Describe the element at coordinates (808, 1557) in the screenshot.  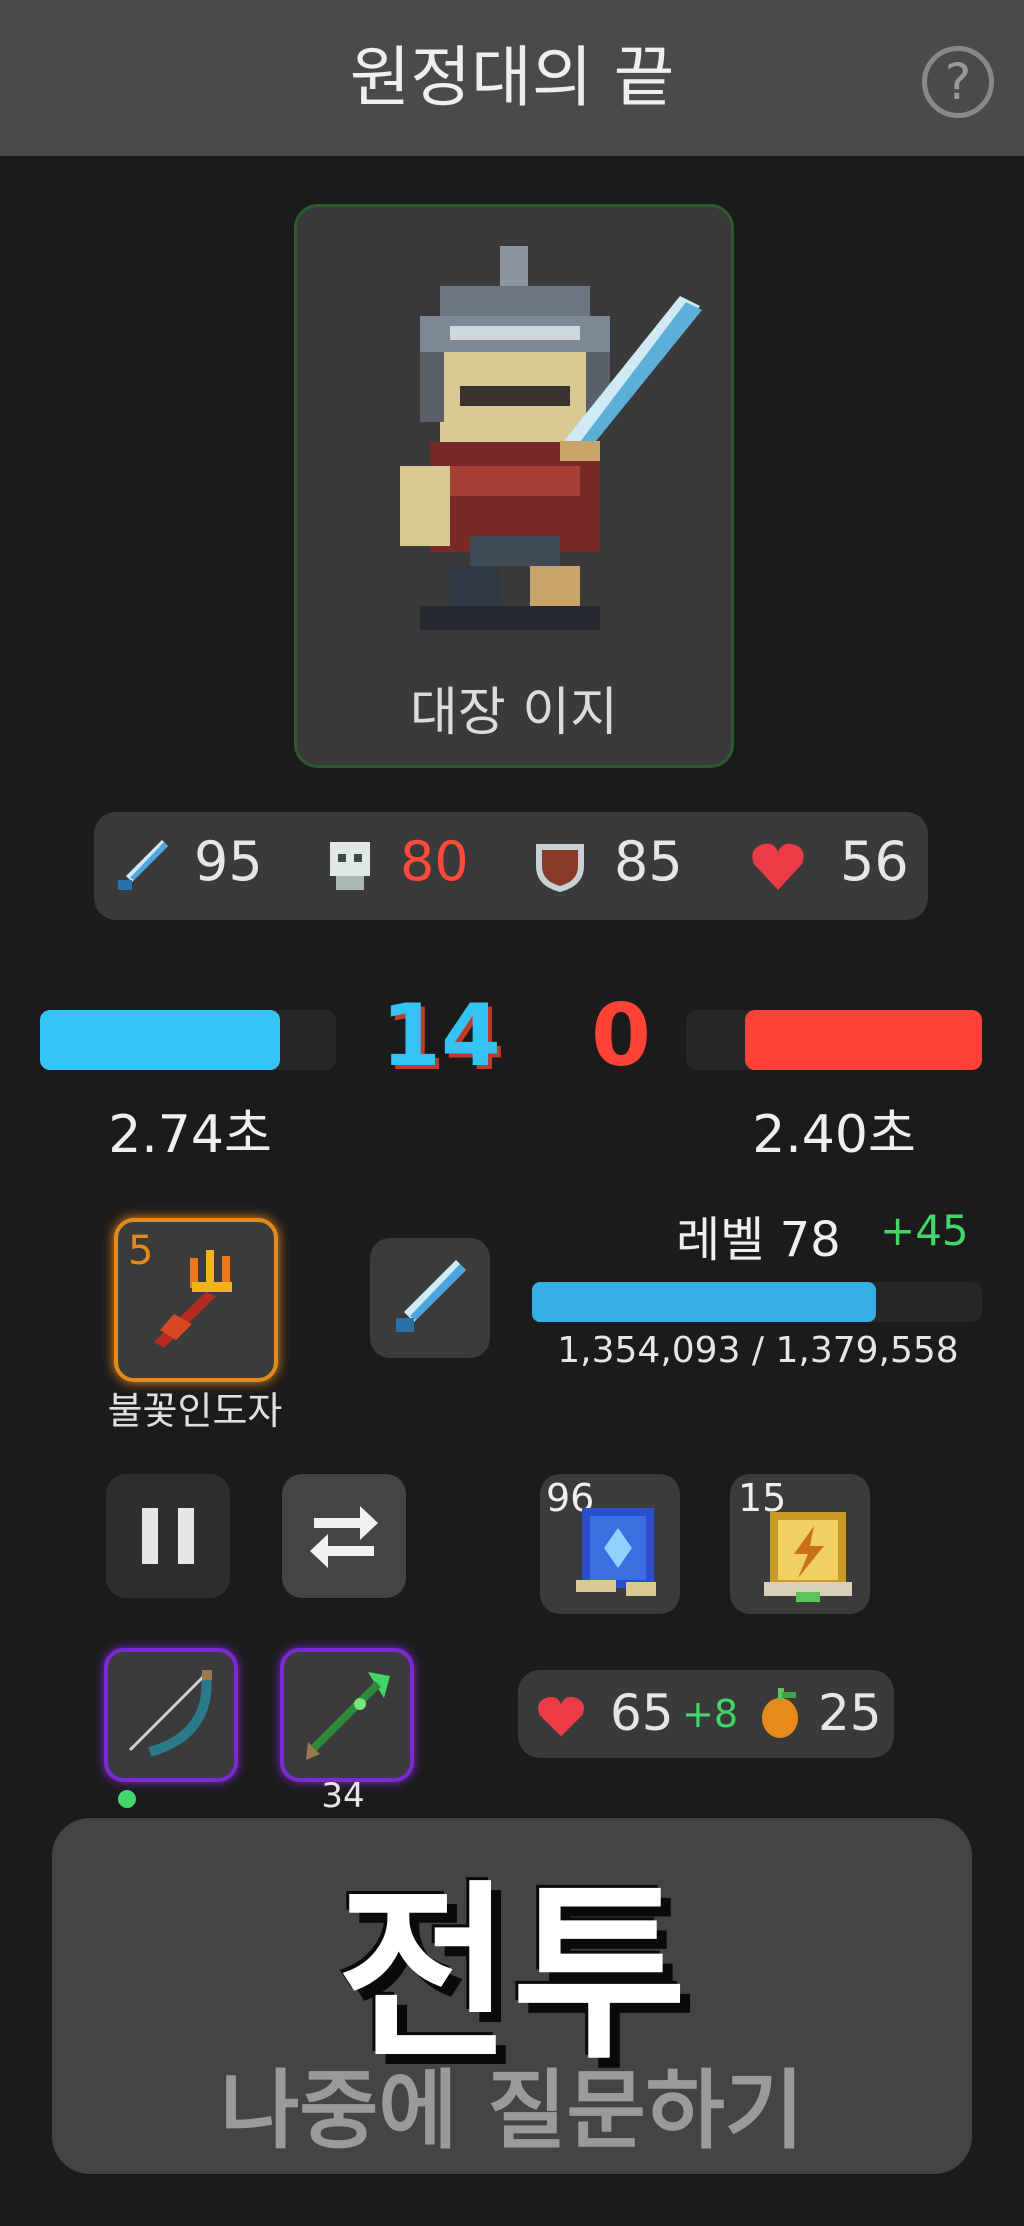
I see `lightning-scroll-icon` at that location.